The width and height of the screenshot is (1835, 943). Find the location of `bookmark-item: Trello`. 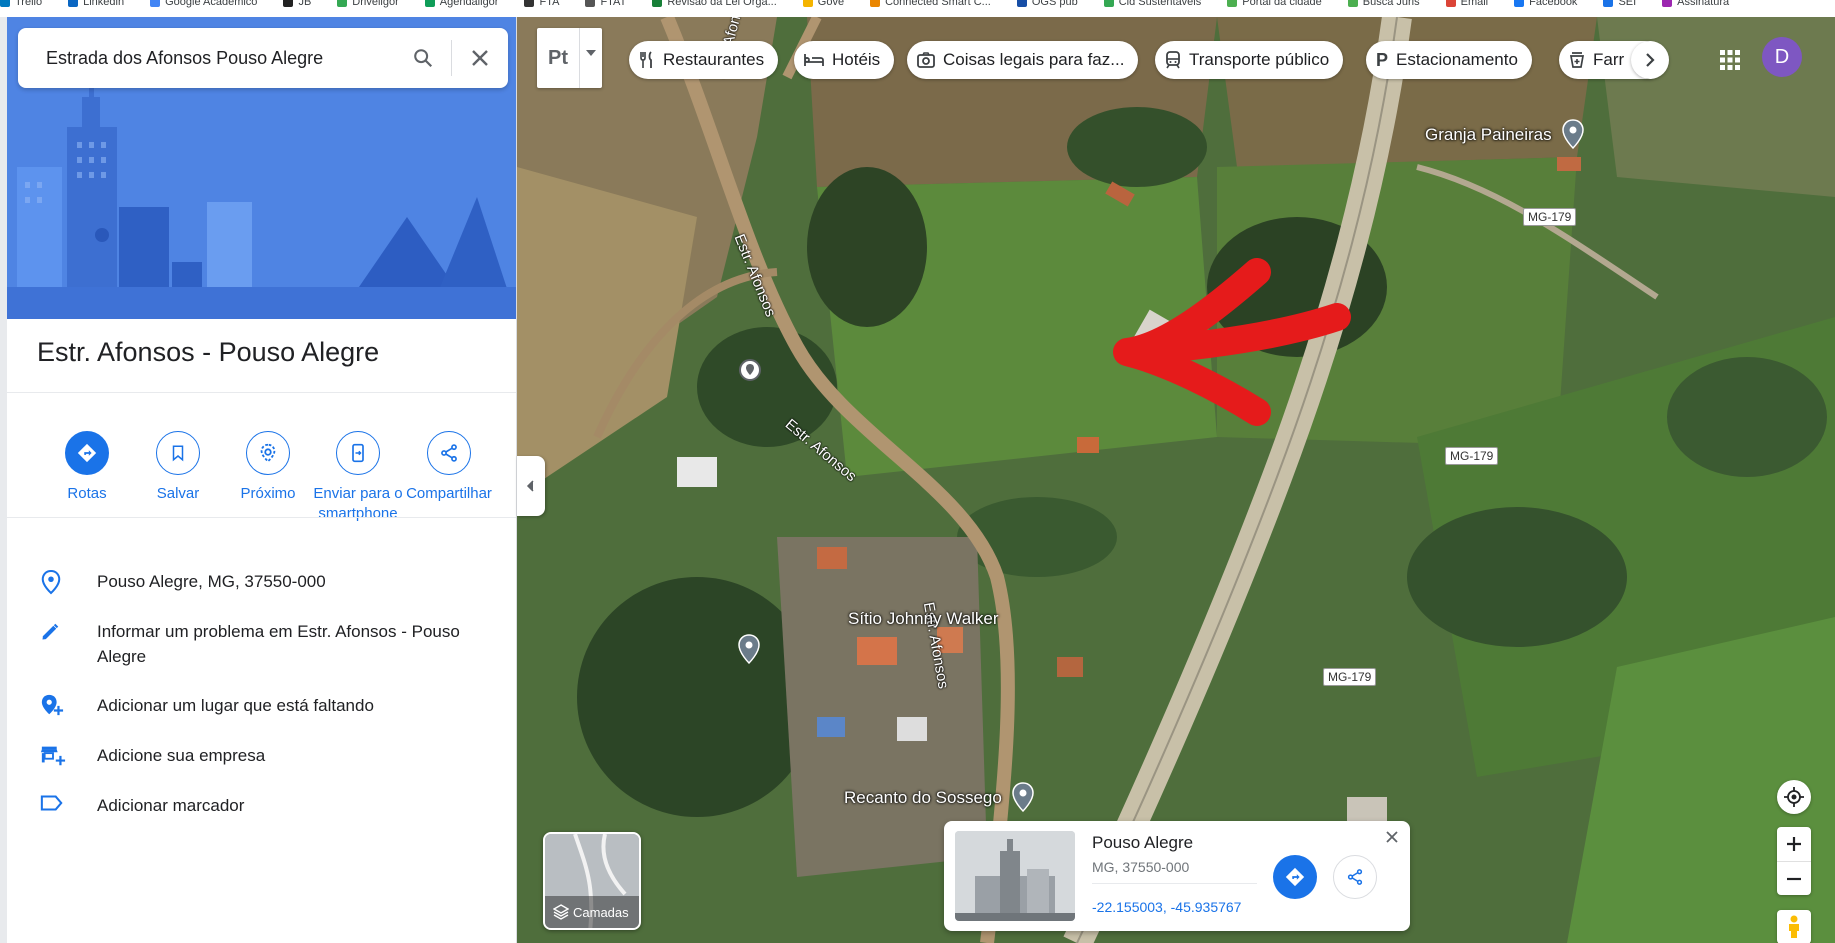

bookmark-item: Trello is located at coordinates (21, 4).